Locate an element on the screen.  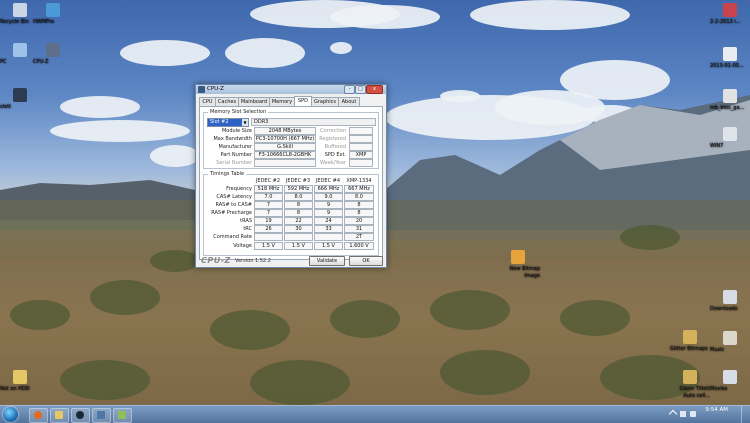
timings-cell: 518 MHz is located at coordinates (268, 189).